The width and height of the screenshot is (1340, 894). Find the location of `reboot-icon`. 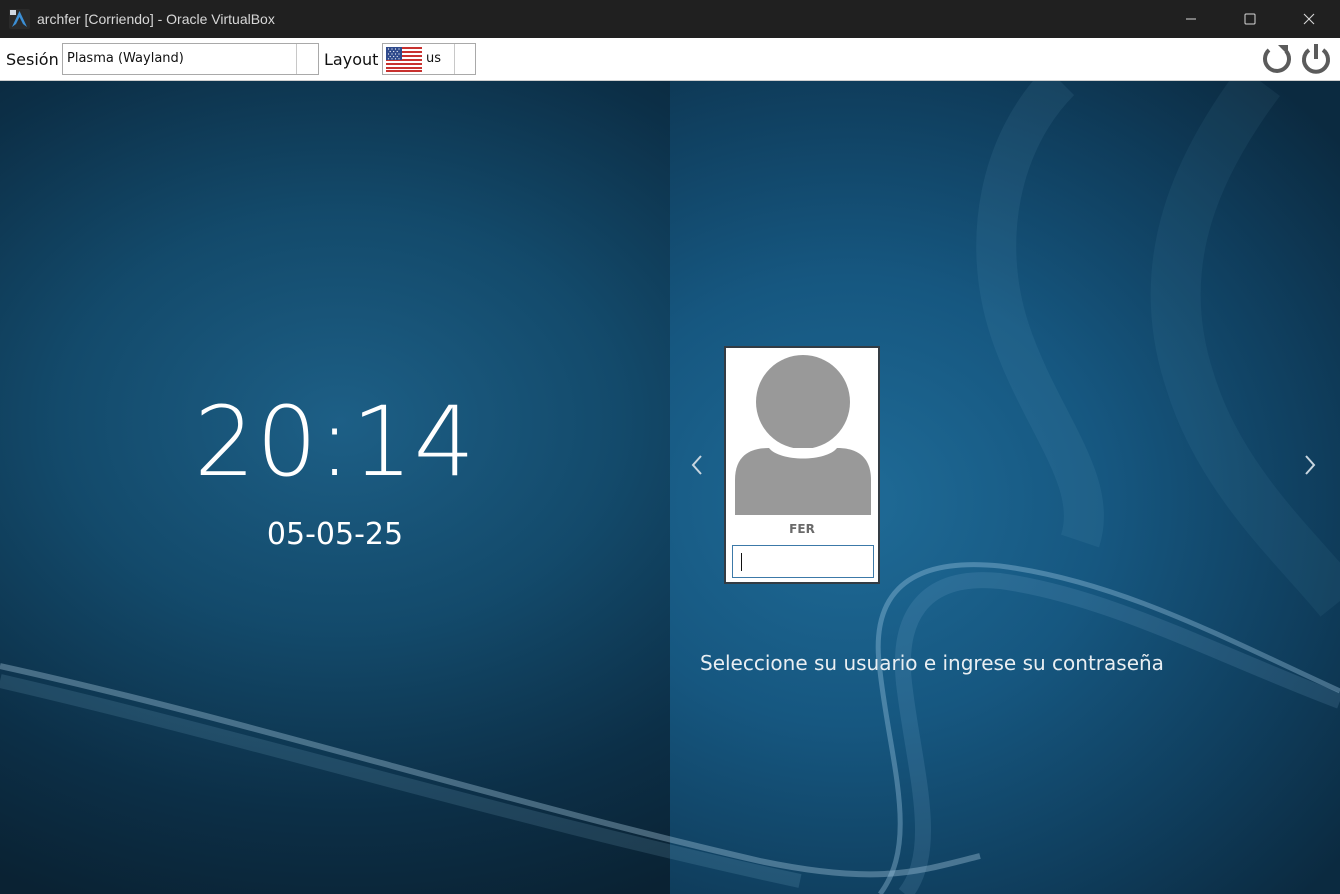

reboot-icon is located at coordinates (1277, 59).